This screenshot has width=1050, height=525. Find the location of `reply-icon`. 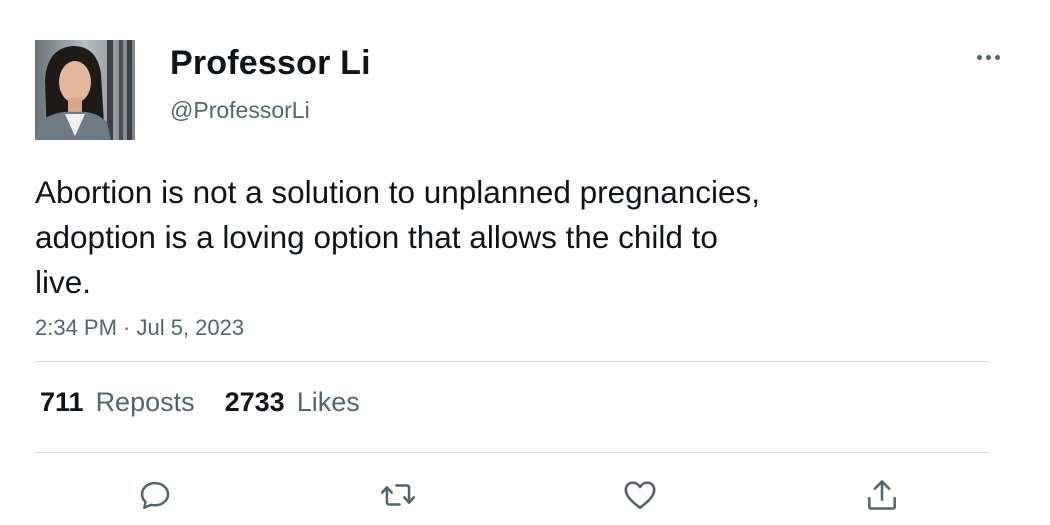

reply-icon is located at coordinates (155, 495).